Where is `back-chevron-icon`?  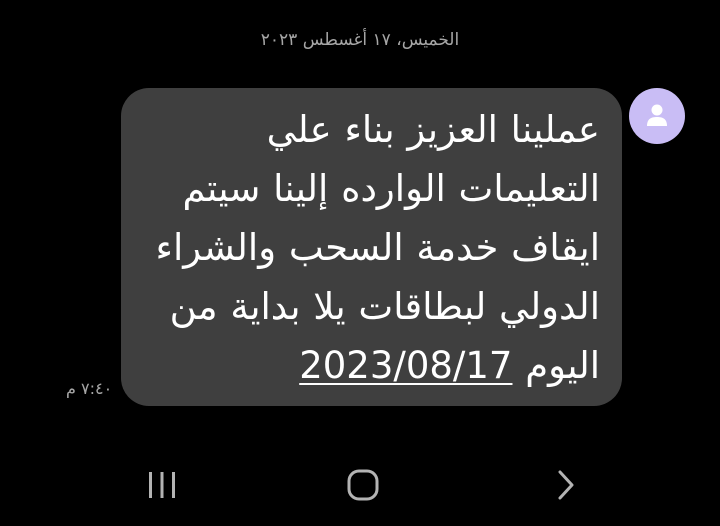
back-chevron-icon is located at coordinates (566, 485).